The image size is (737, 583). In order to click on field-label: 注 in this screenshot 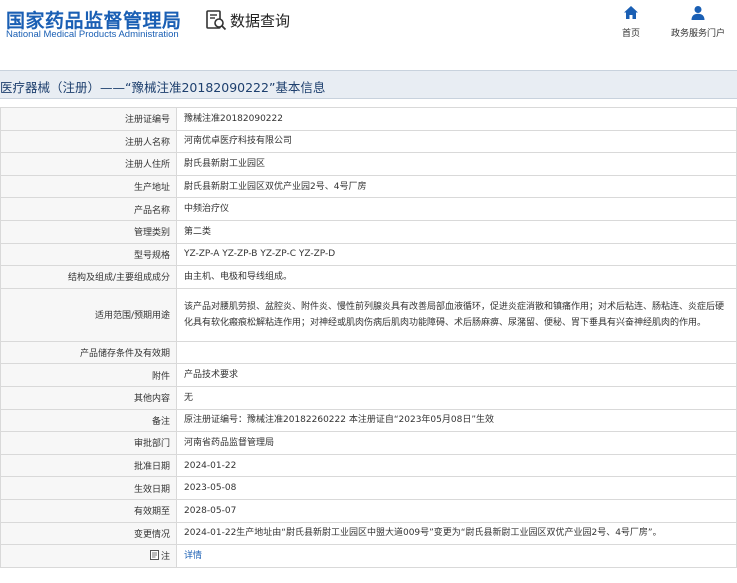, I will do `click(88, 556)`.